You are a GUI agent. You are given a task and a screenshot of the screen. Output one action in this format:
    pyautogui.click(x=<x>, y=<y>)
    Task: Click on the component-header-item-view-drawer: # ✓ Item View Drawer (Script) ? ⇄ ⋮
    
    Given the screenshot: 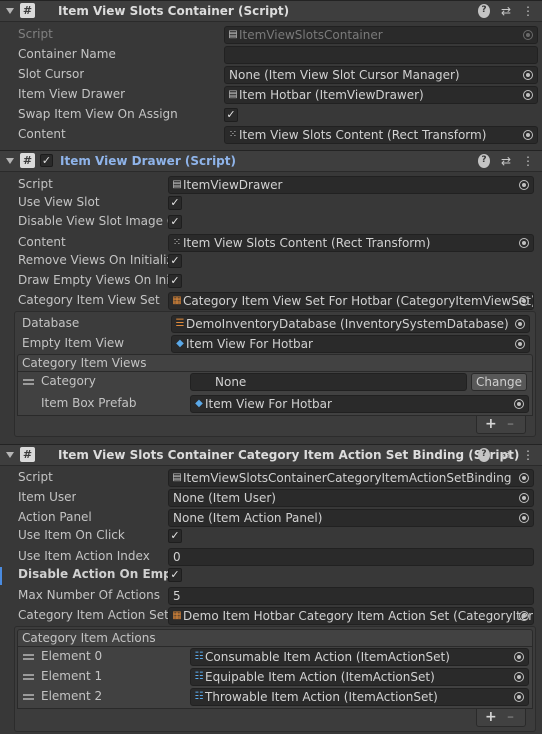 What is the action you would take?
    pyautogui.click(x=271, y=161)
    